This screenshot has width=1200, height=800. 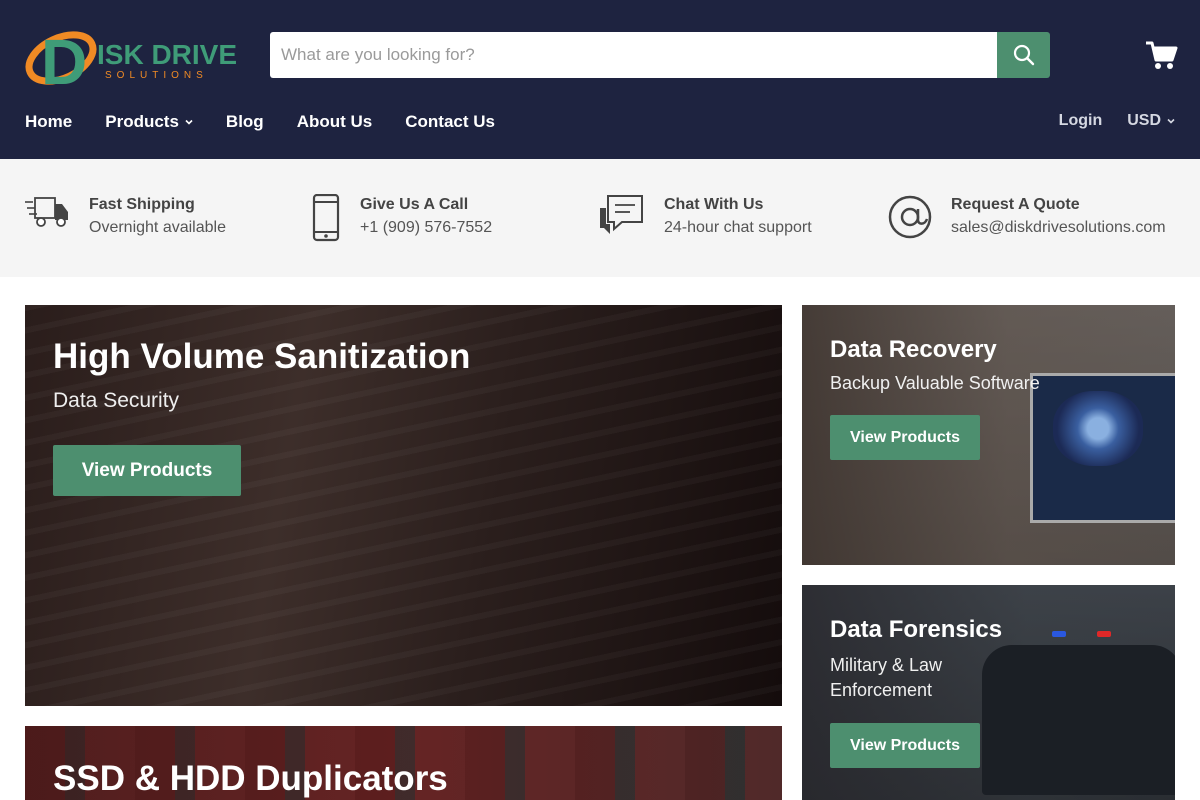 I want to click on feature-chat: Chat With Us 24-hour chat support, so click(x=706, y=218).